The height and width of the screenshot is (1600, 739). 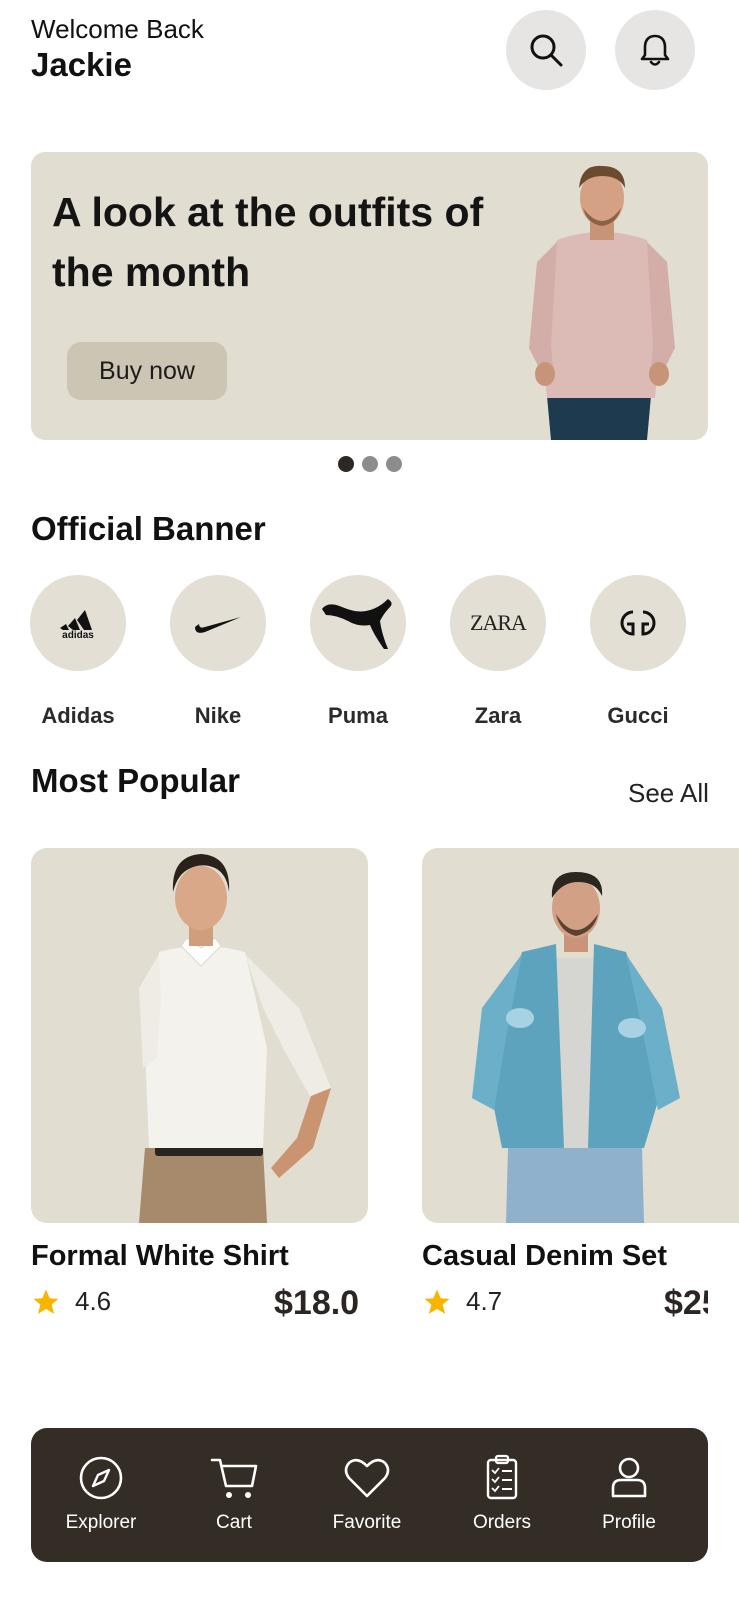 I want to click on official-banner-title: Official Banner, so click(x=148, y=528).